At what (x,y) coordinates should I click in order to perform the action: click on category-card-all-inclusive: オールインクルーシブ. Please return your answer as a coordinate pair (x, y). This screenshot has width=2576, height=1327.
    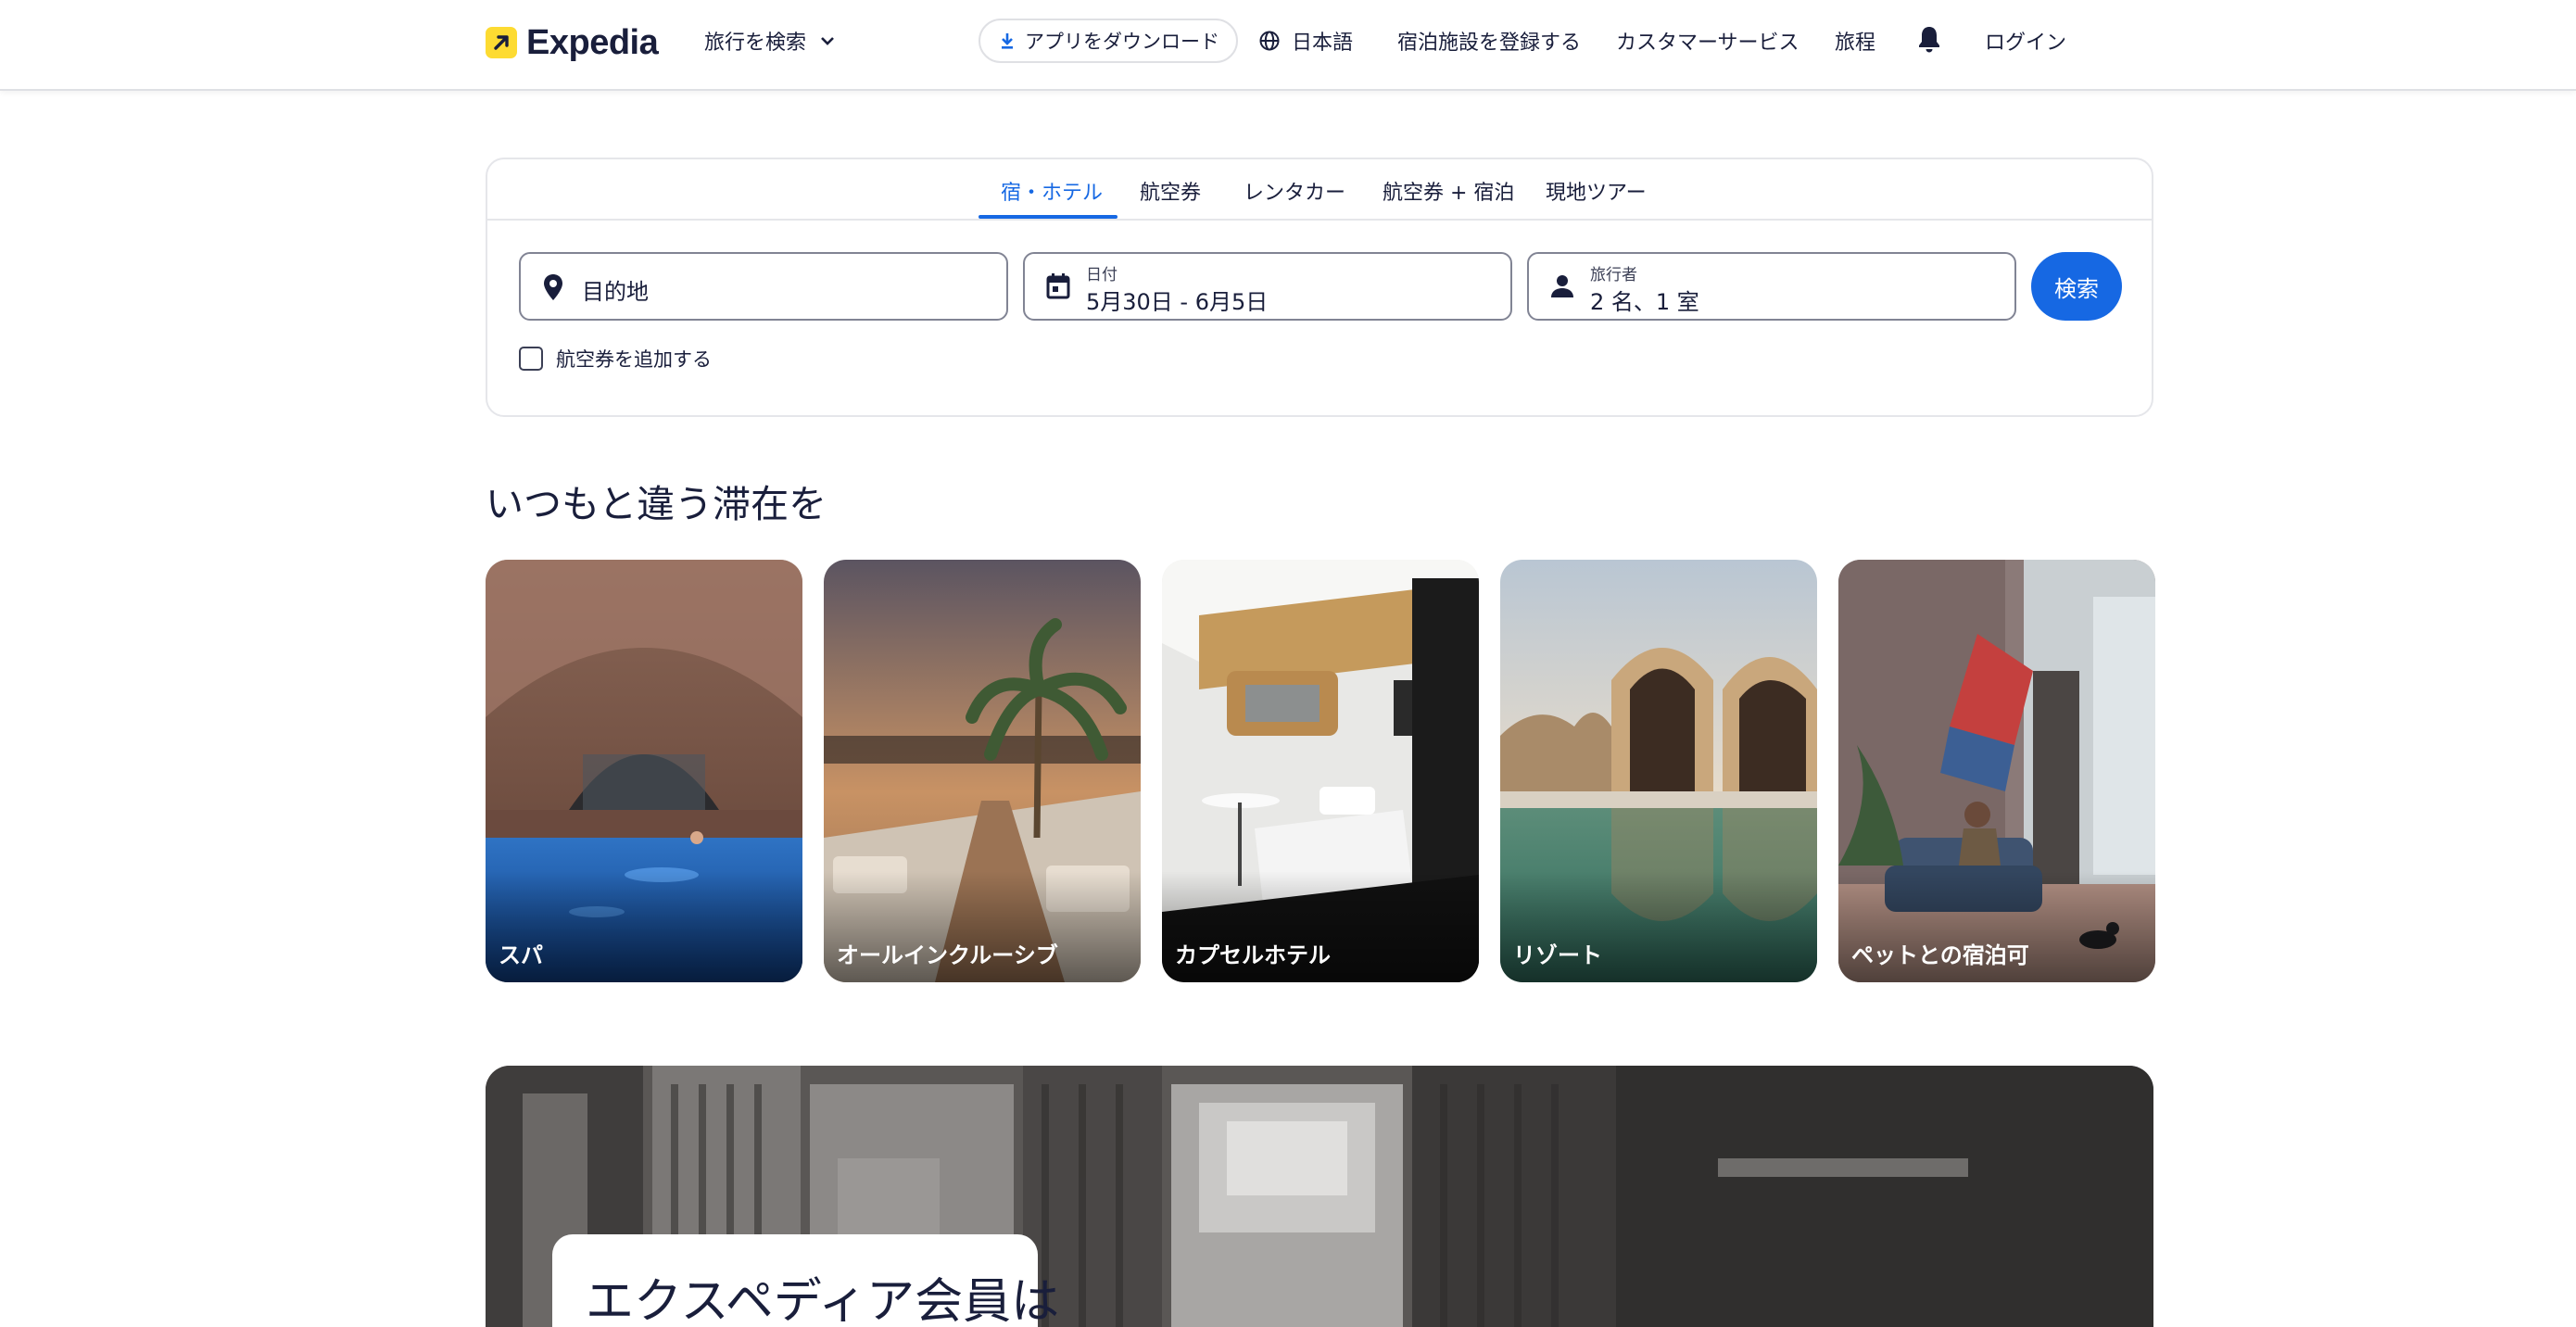
    Looking at the image, I should click on (982, 771).